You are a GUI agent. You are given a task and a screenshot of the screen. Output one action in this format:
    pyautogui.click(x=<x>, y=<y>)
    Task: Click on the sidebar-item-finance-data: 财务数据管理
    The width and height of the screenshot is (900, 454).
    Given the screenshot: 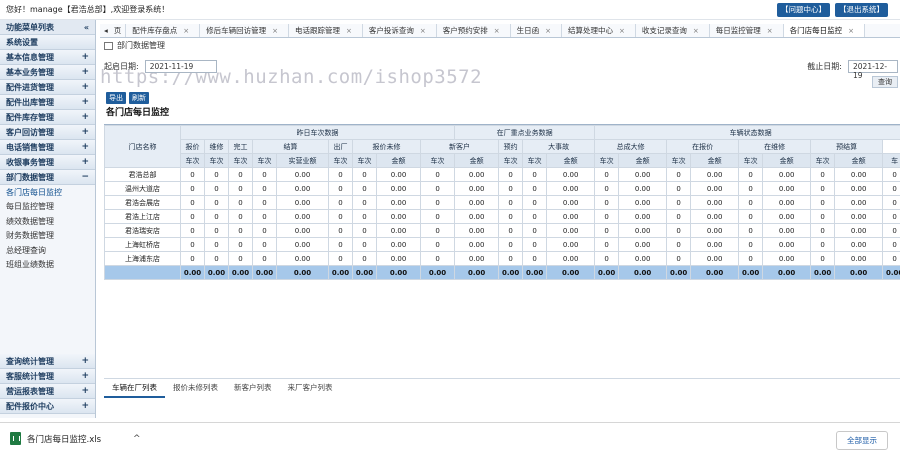 What is the action you would take?
    pyautogui.click(x=47, y=236)
    